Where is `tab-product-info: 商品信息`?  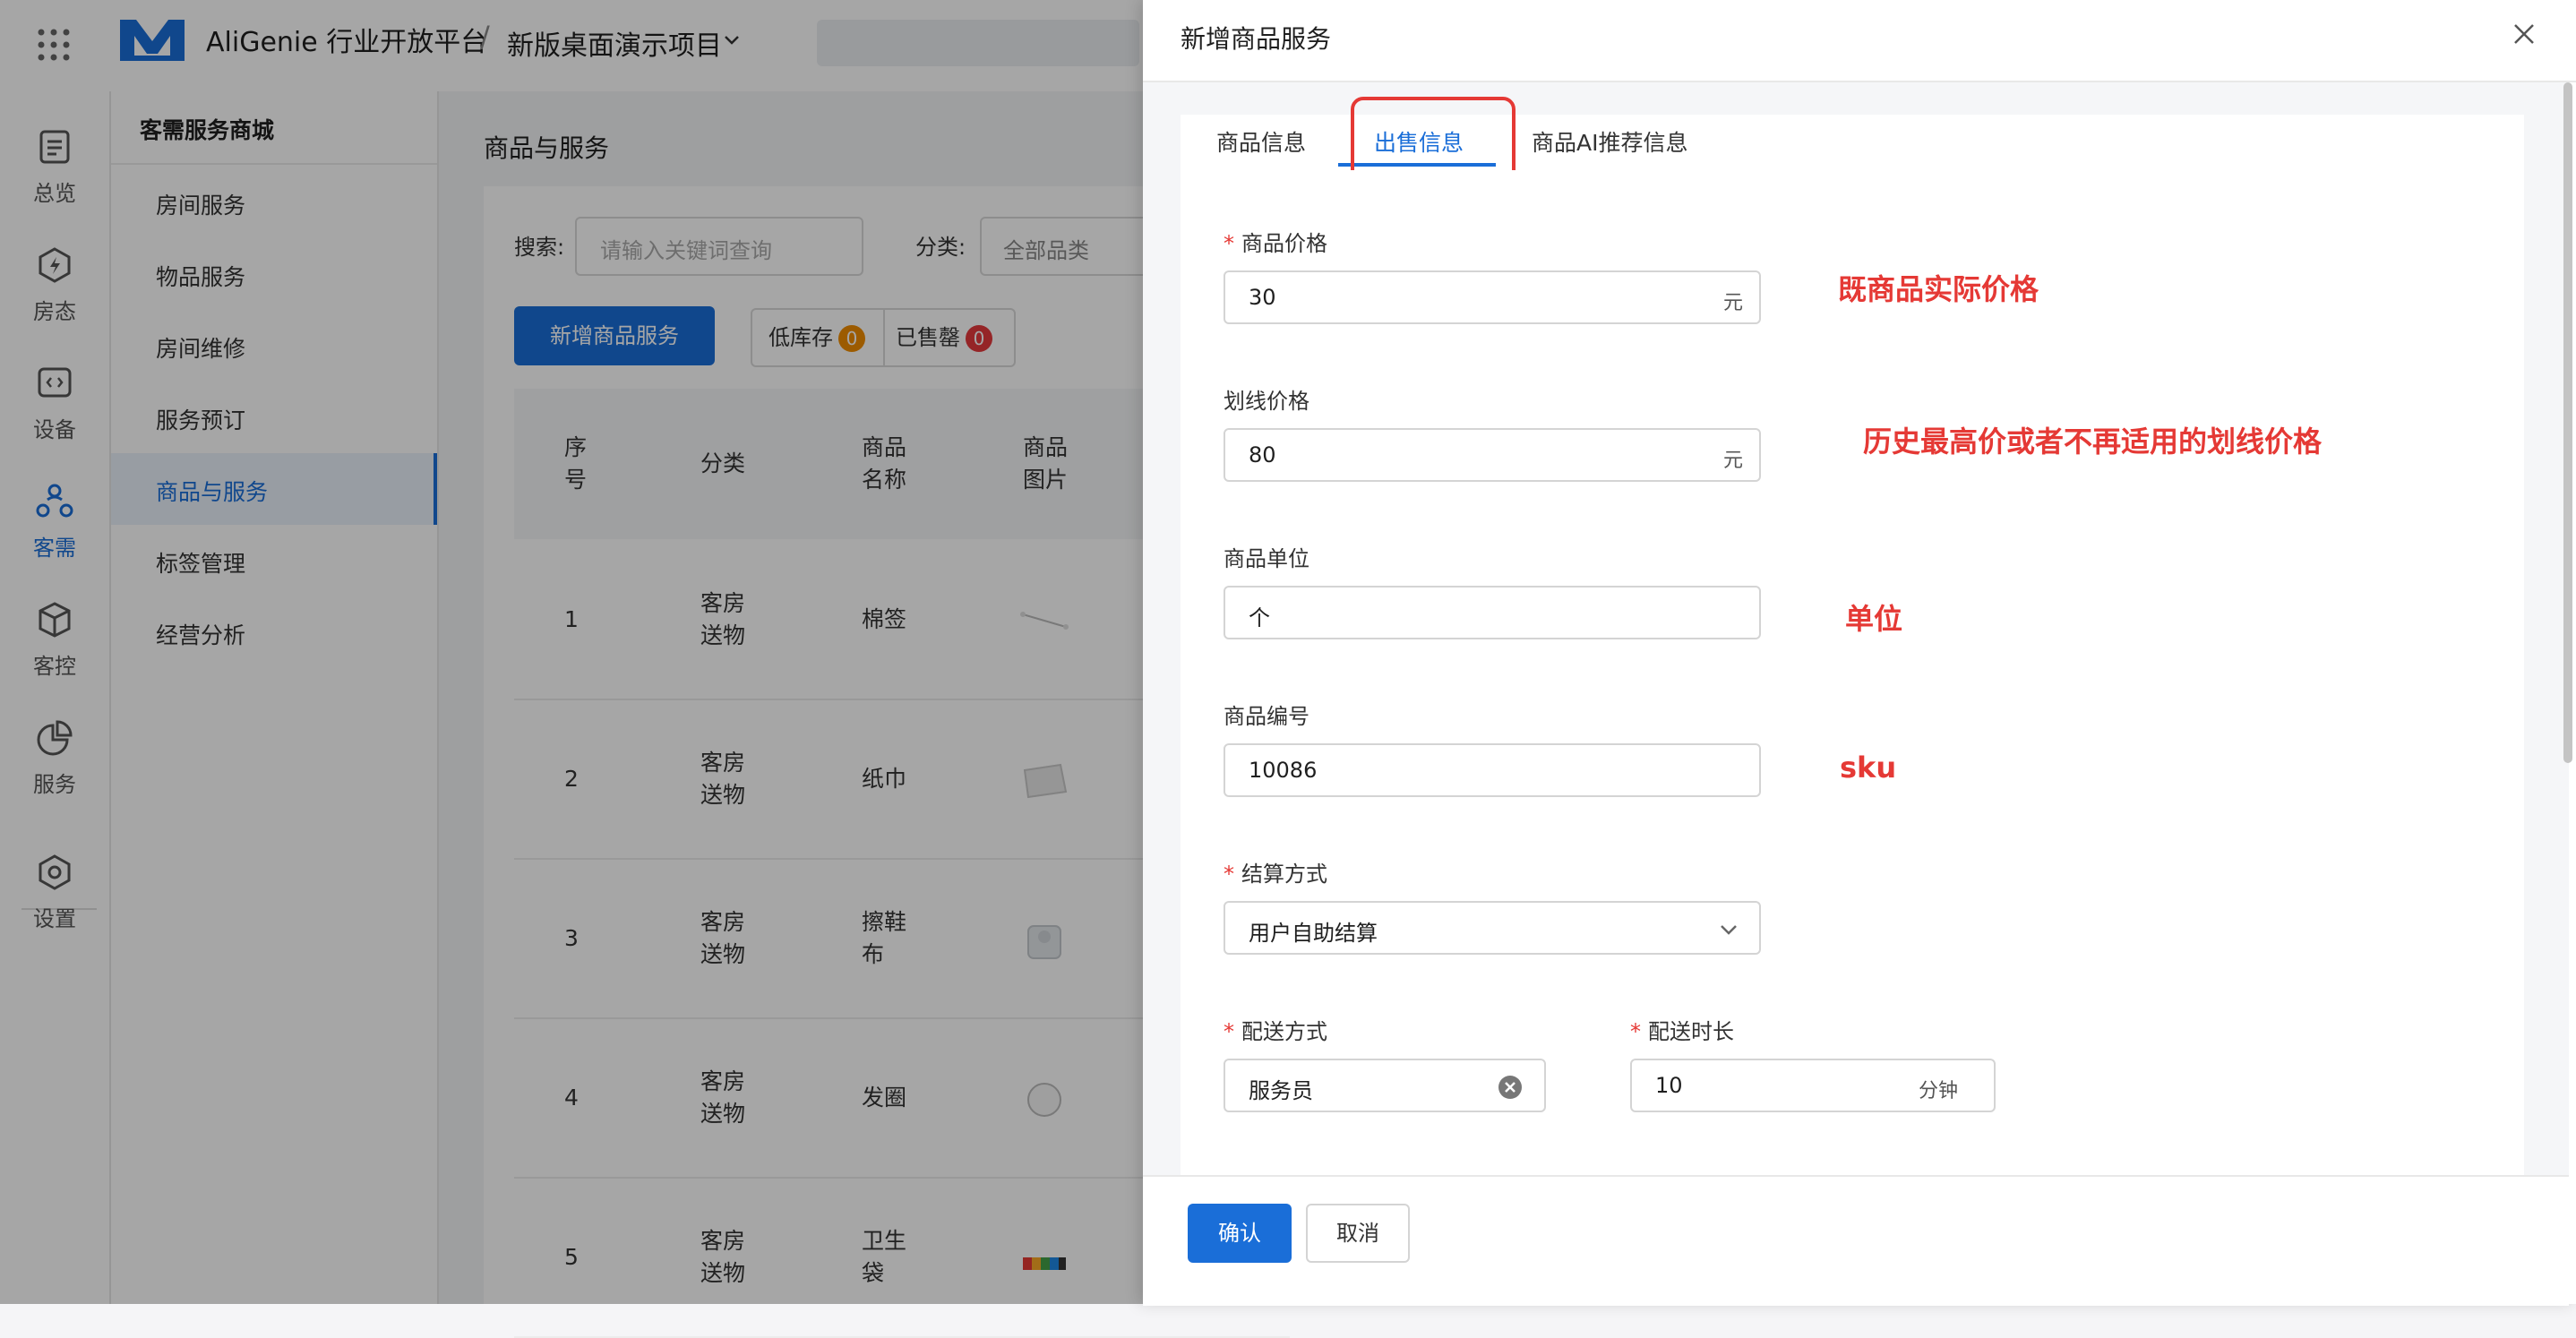
tab-product-info: 商品信息 is located at coordinates (1261, 141).